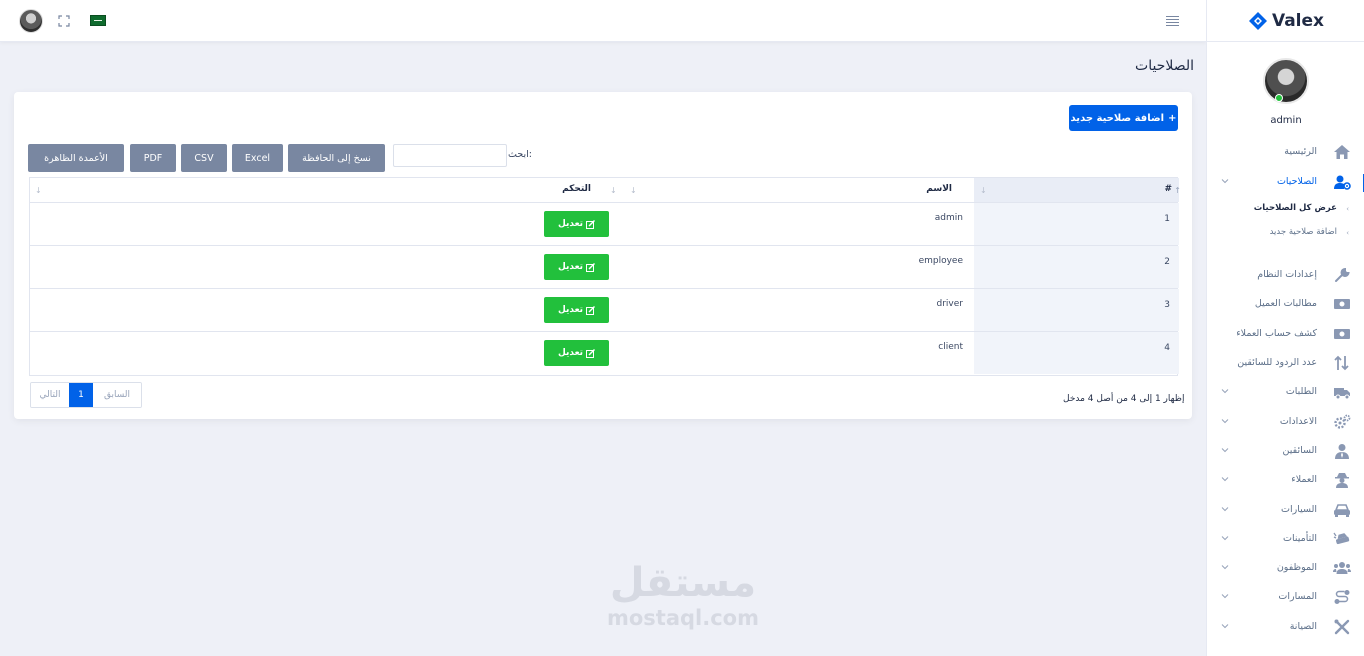 This screenshot has height=656, width=1364. What do you see at coordinates (1304, 479) in the screenshot?
I see `sidebar-item-label: العملاء` at bounding box center [1304, 479].